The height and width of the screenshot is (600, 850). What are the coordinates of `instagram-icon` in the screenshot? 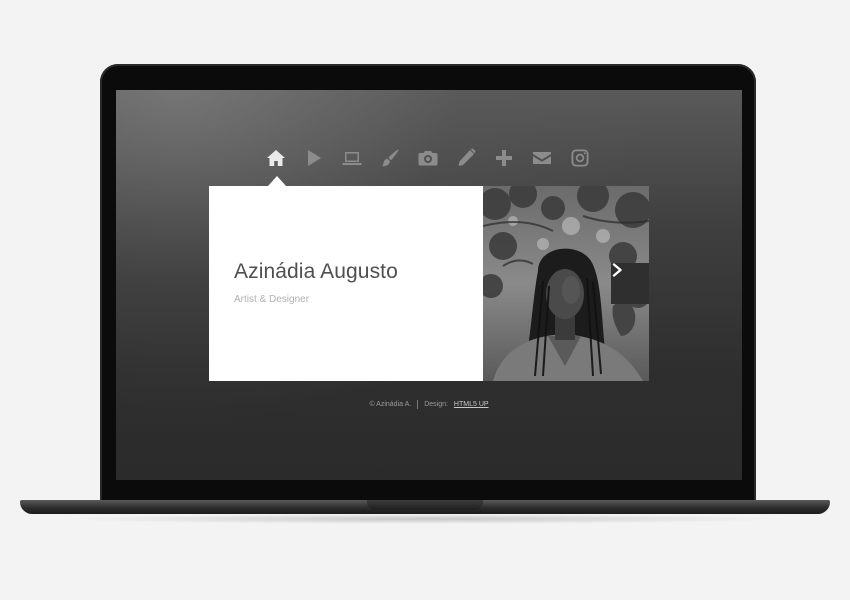 It's located at (580, 158).